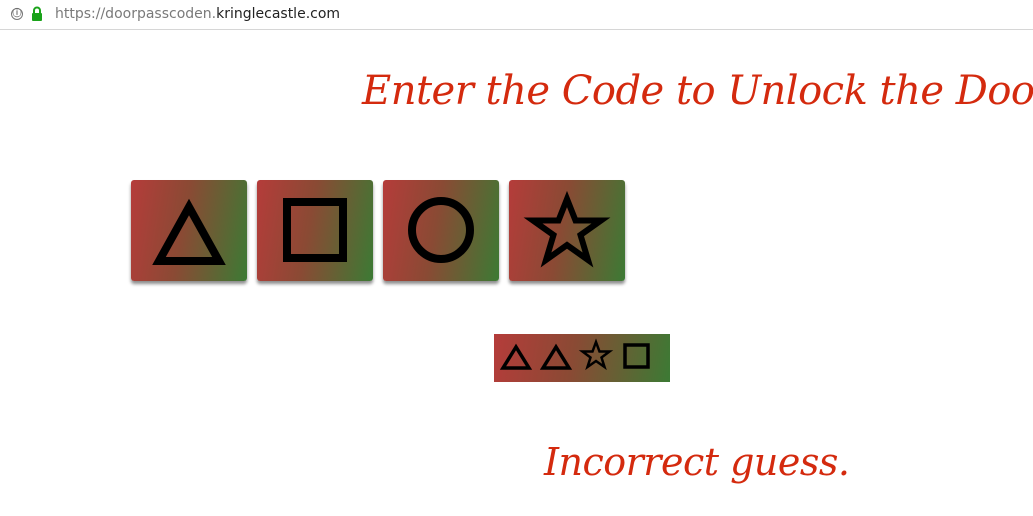 The image size is (1033, 516). I want to click on status-message: Incorrect guess., so click(697, 462).